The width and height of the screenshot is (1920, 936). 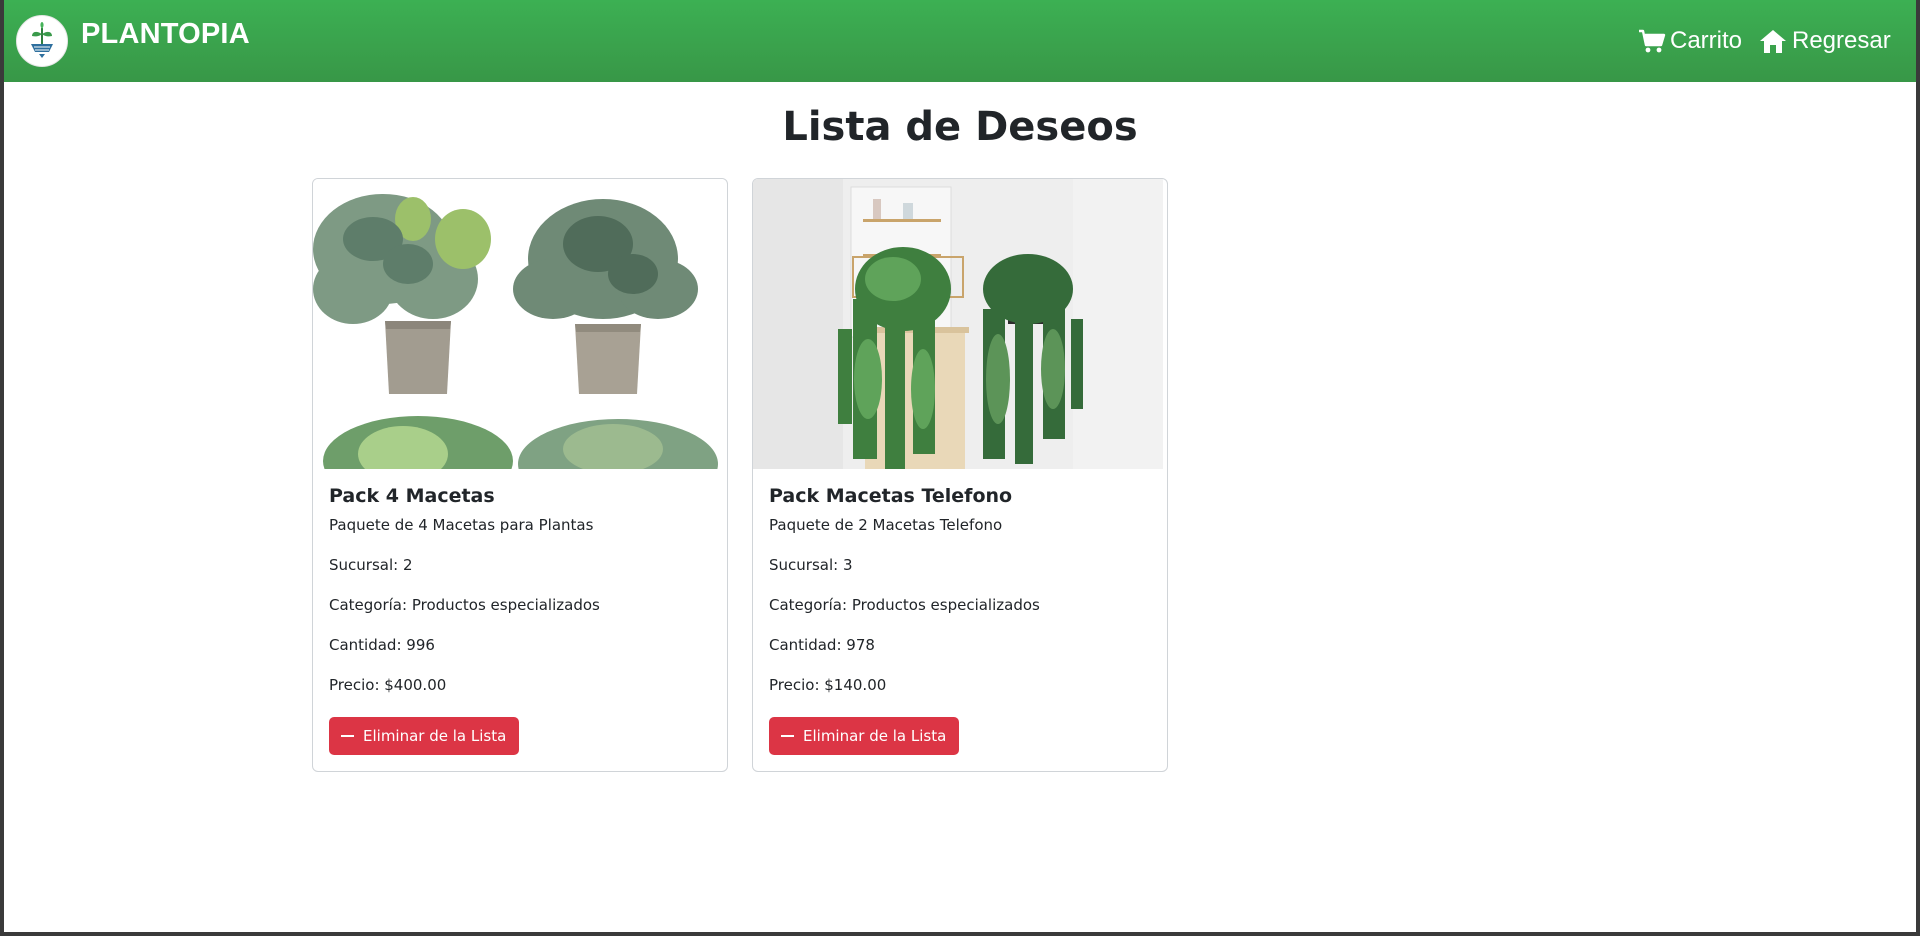 I want to click on navbar: PLANTOPIA Carrito Regresar, so click(x=960, y=41).